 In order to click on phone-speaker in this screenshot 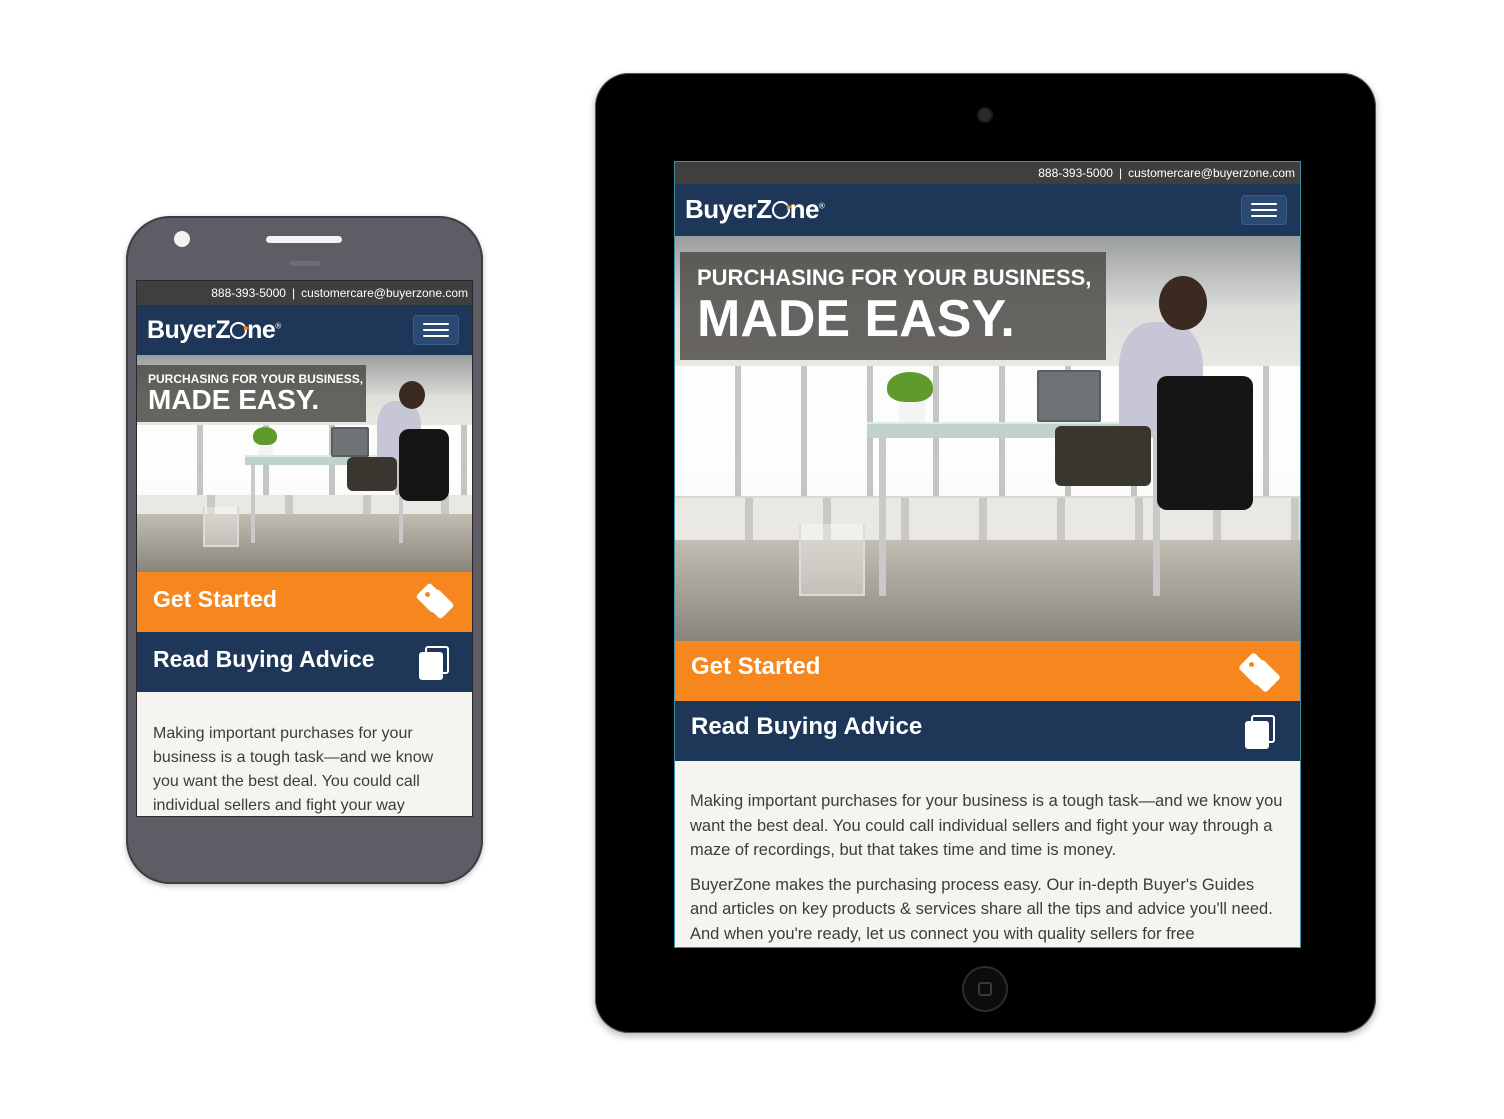, I will do `click(304, 239)`.